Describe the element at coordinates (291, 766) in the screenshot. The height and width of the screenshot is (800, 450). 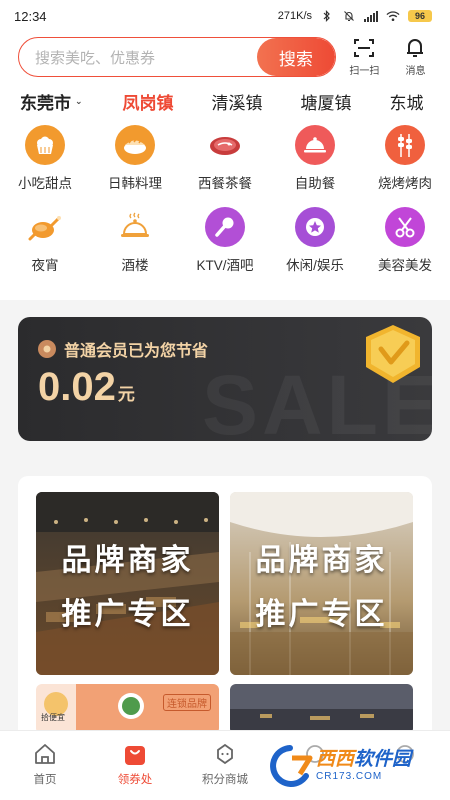
I see `cr-logo-icon` at that location.